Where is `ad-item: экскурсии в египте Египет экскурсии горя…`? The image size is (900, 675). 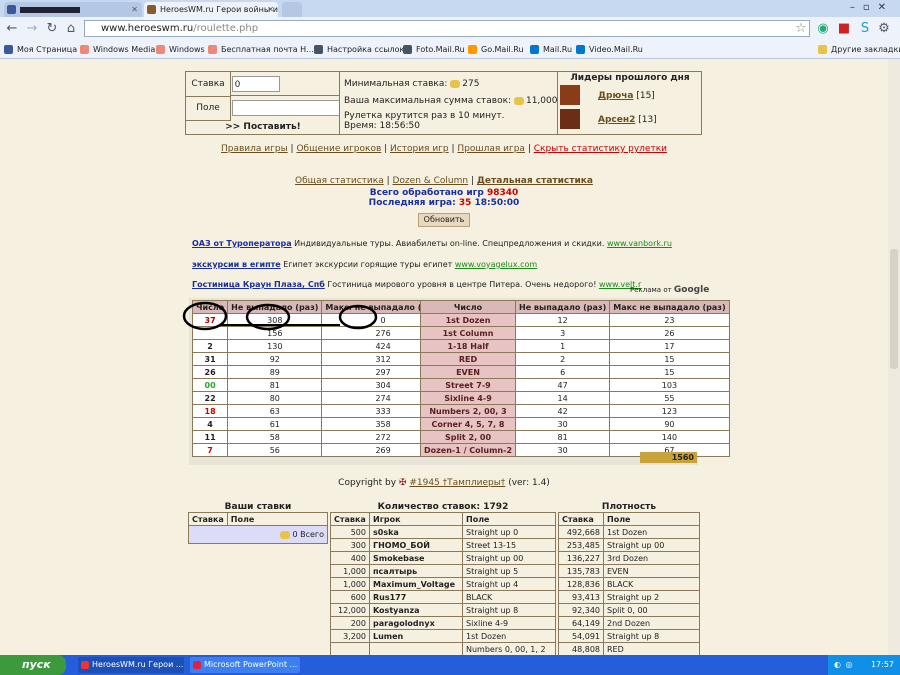 ad-item: экскурсии в египте Египет экскурсии горя… is located at coordinates (364, 264).